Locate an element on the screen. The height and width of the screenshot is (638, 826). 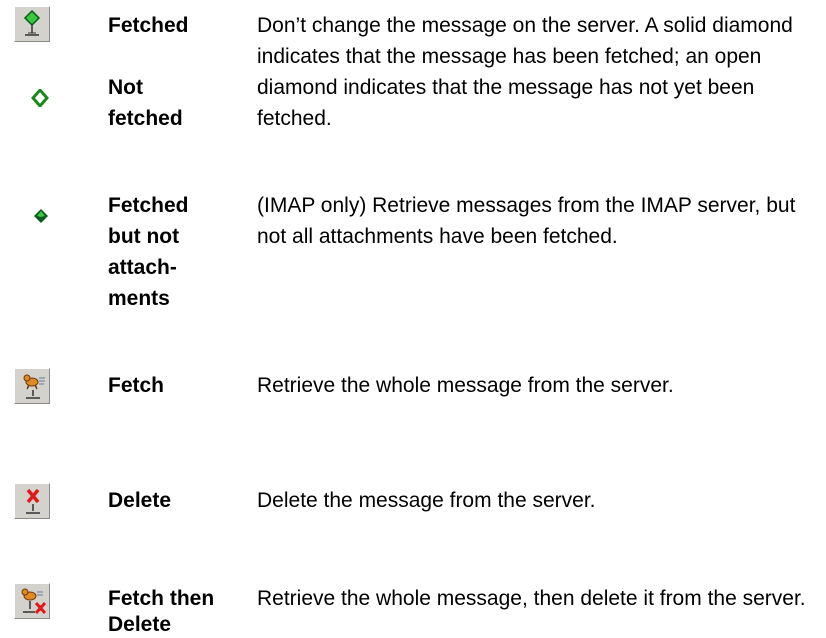
delete-button is located at coordinates (32, 501).